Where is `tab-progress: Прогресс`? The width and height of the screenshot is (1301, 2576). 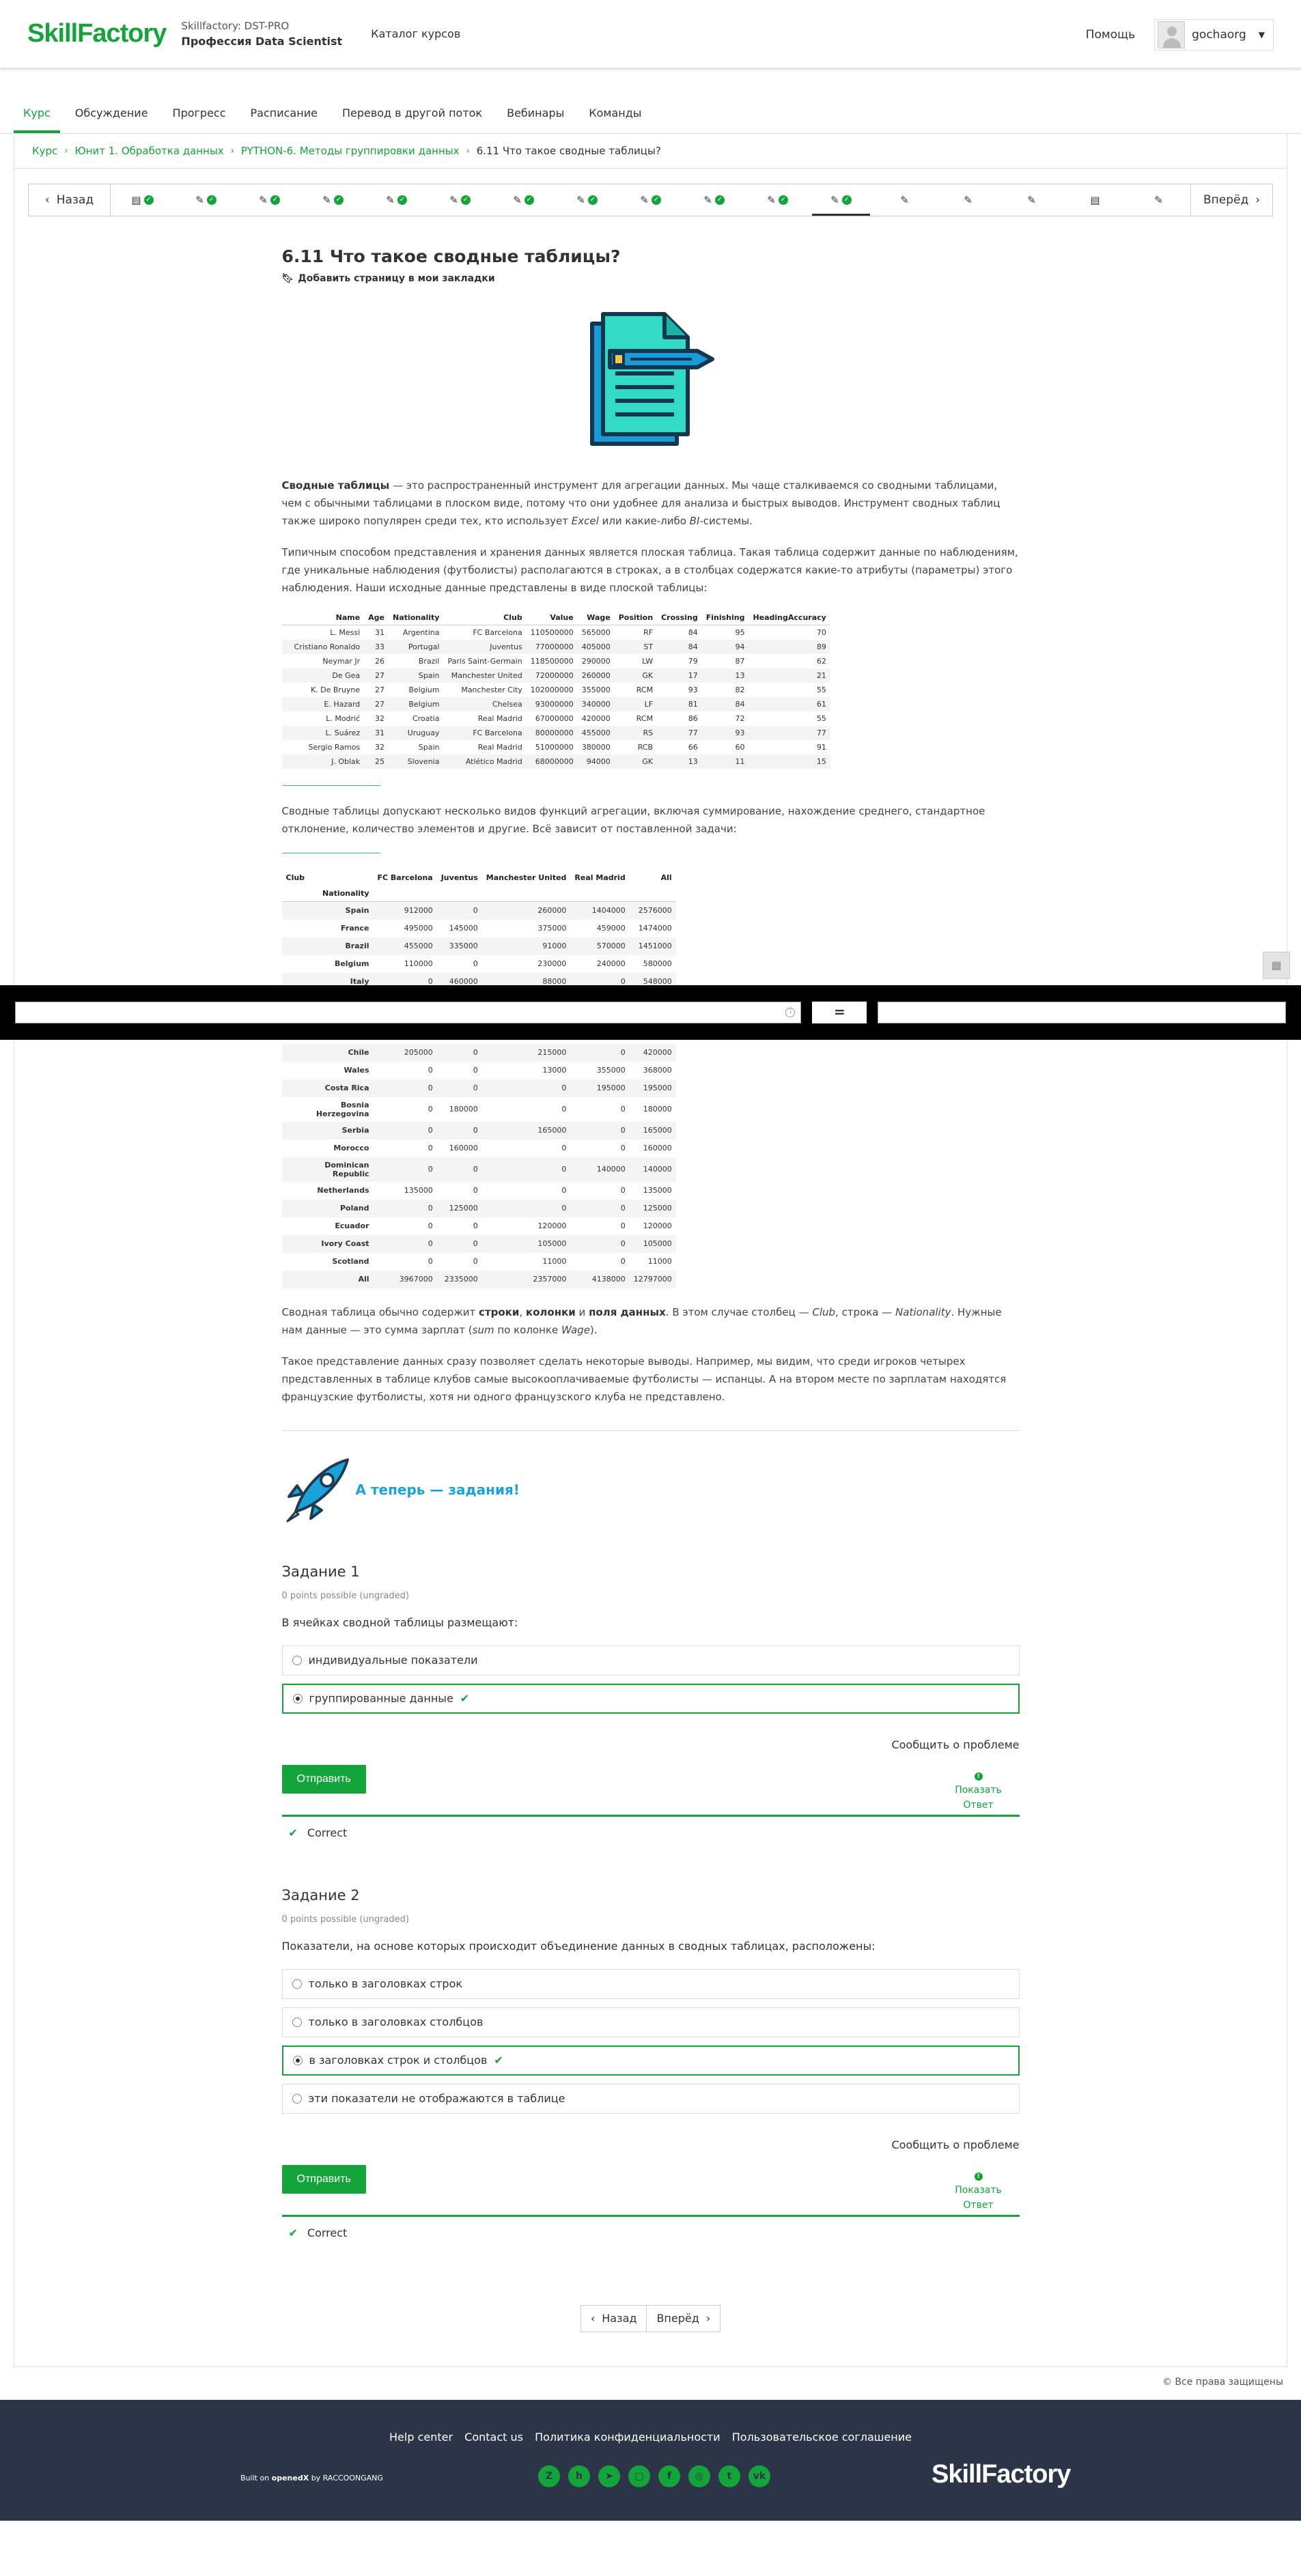
tab-progress: Прогресс is located at coordinates (199, 120).